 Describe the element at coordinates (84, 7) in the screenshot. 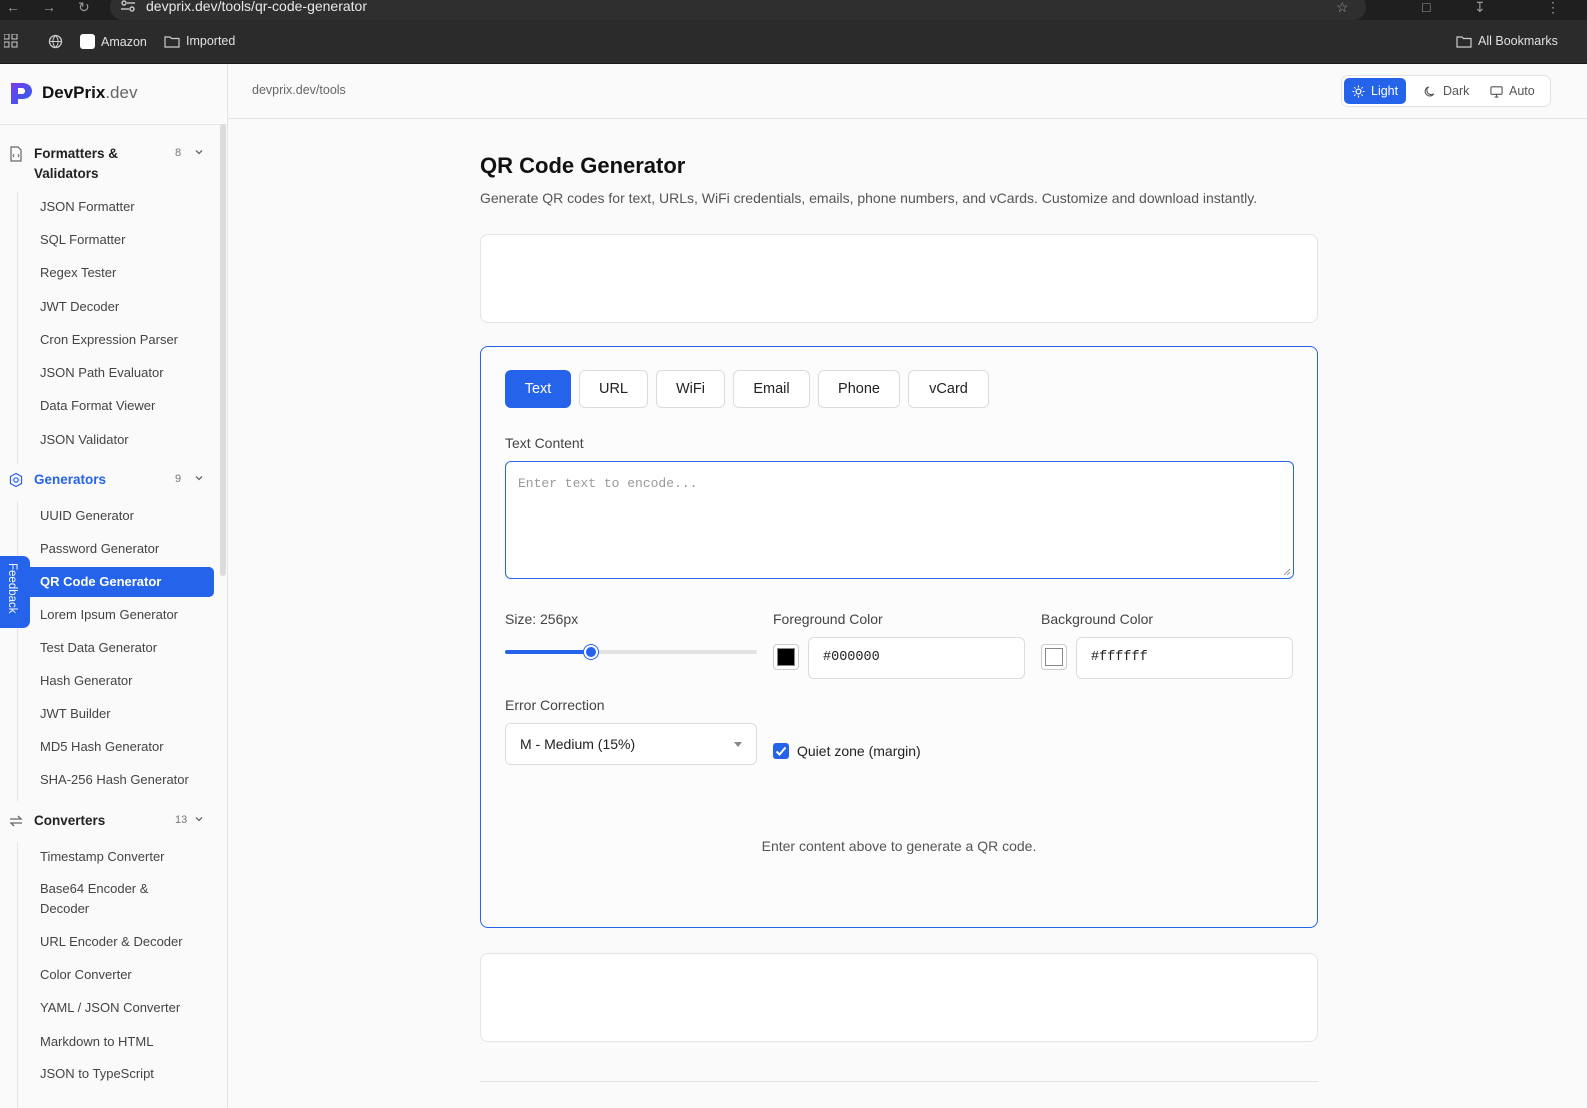

I see `reload-icon: ↻` at that location.